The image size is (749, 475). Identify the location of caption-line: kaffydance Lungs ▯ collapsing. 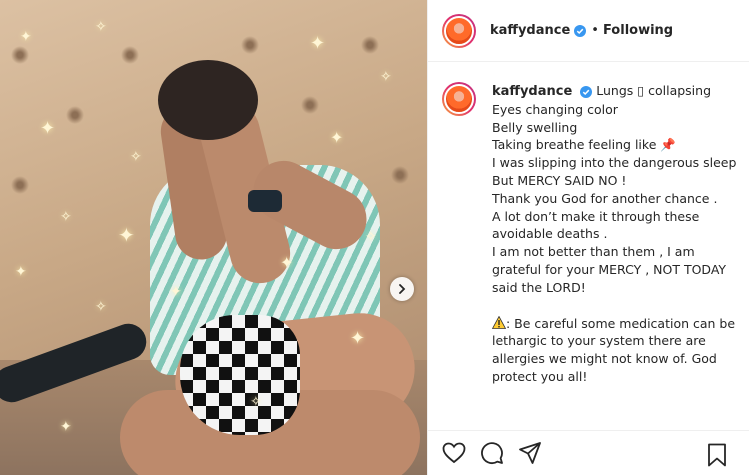
(616, 91).